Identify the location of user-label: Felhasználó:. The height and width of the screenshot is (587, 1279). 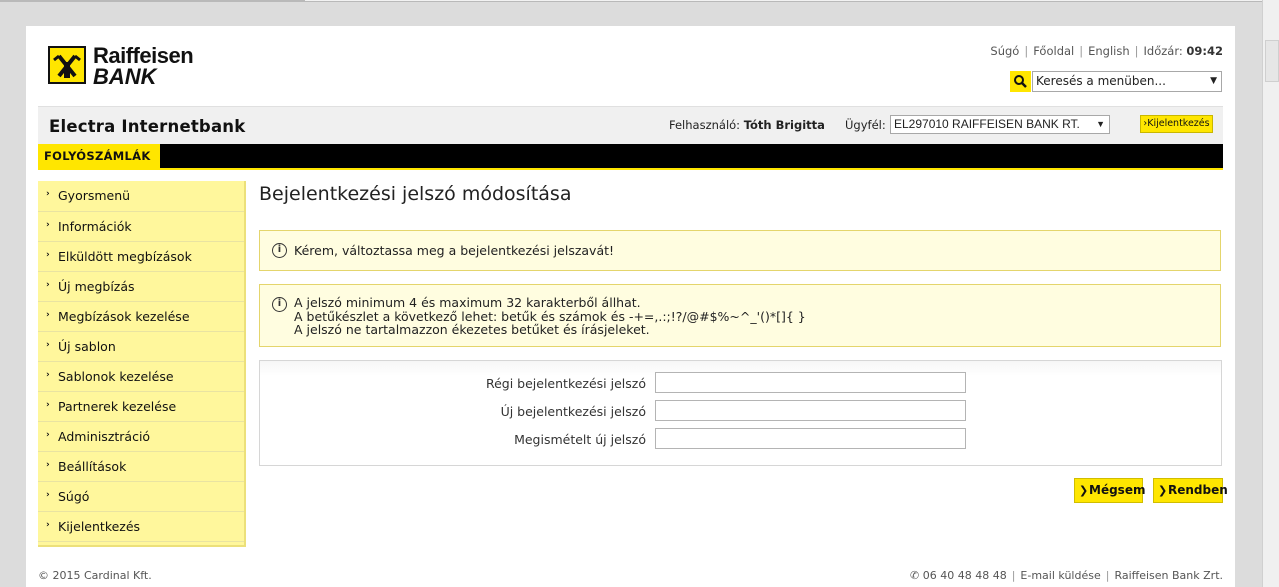
(705, 125).